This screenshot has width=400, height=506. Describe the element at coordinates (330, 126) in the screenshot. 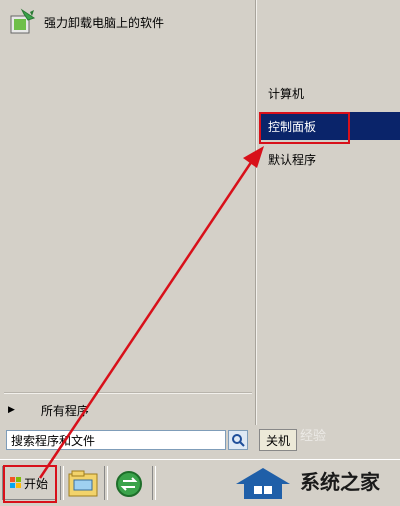

I see `right-item-control-panel: 控制面板` at that location.